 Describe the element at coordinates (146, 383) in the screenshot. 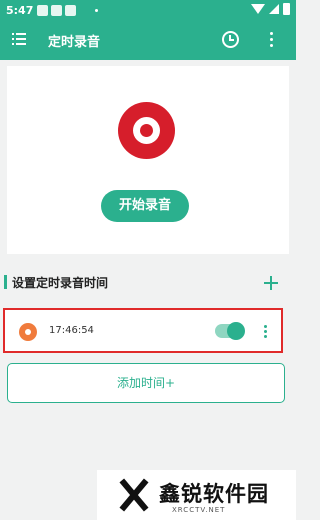

I see `add-time-button: 添加时间+` at that location.